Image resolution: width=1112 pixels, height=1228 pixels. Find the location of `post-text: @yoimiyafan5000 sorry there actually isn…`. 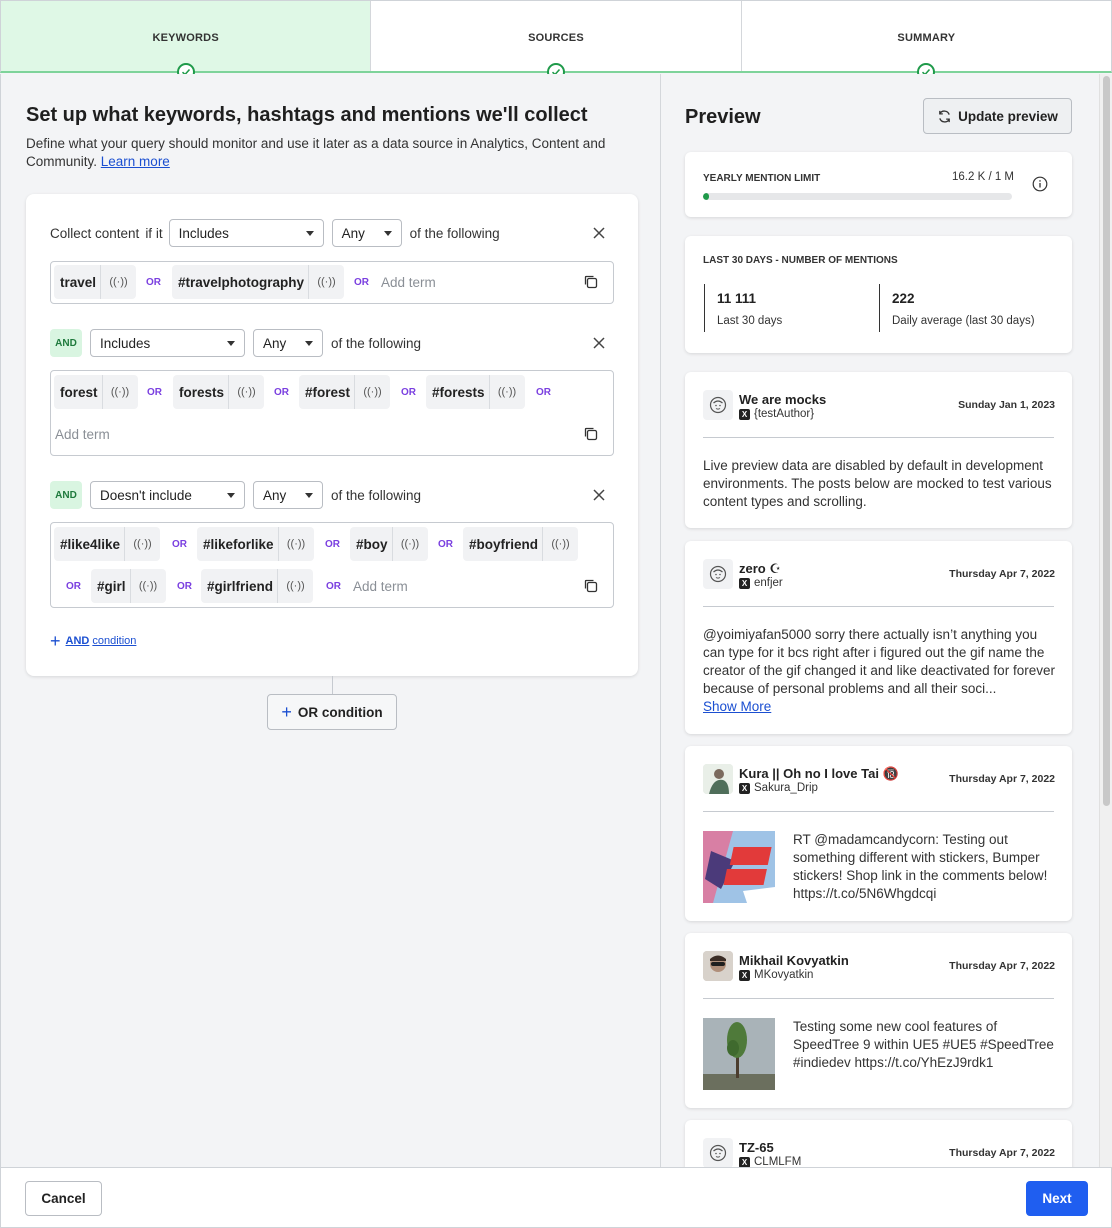

post-text: @yoimiyafan5000 sorry there actually isn… is located at coordinates (879, 661).